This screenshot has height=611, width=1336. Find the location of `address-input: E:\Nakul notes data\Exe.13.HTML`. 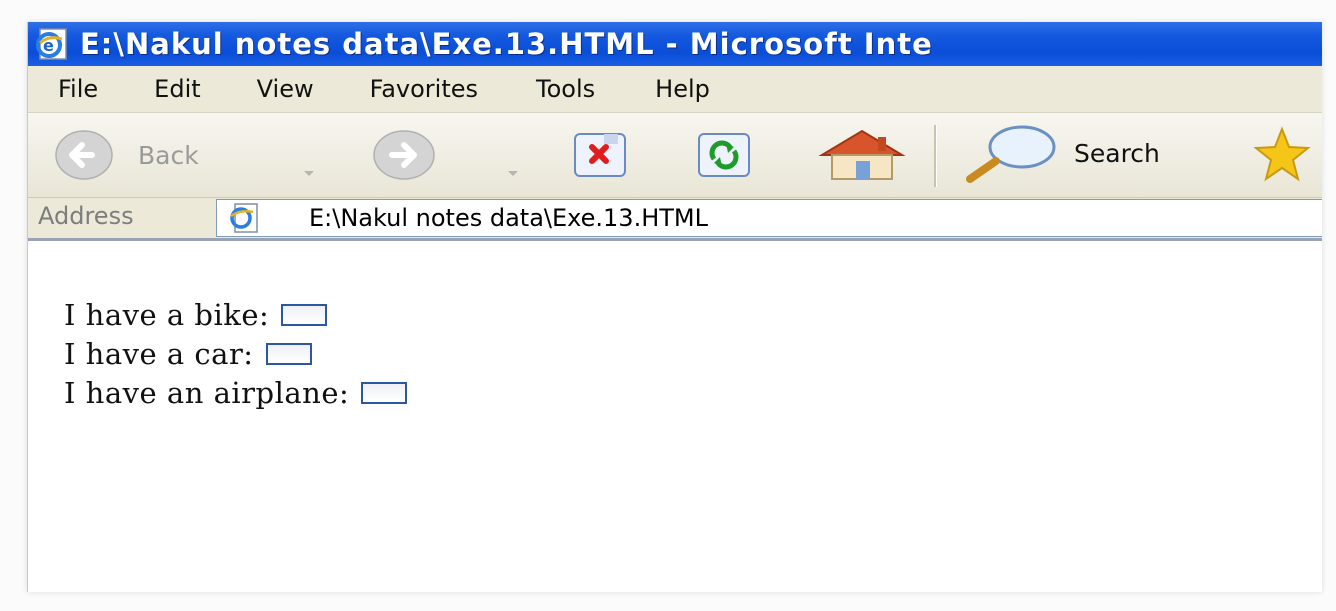

address-input: E:\Nakul notes data\Exe.13.HTML is located at coordinates (769, 218).